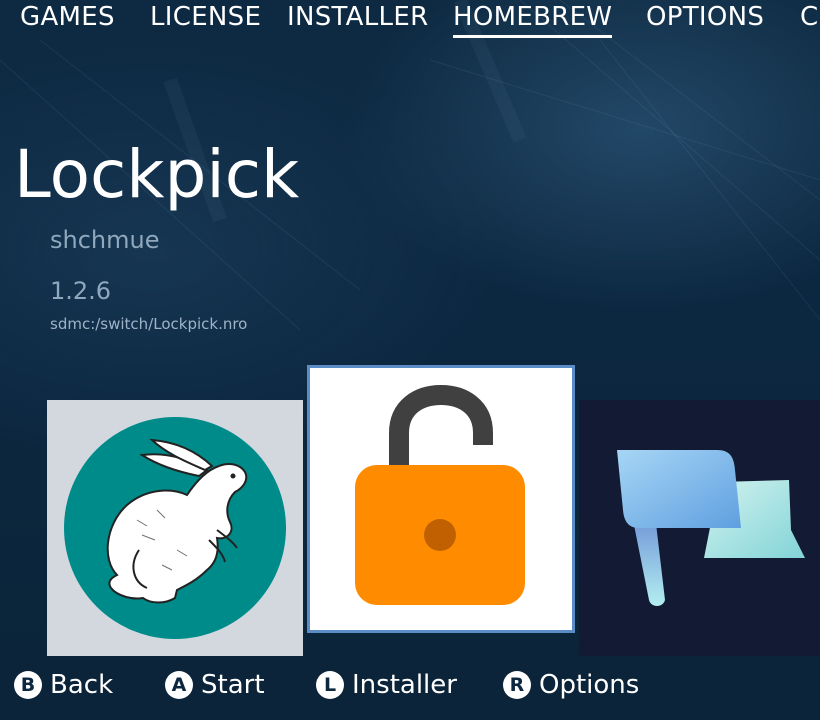 The width and height of the screenshot is (820, 720). Describe the element at coordinates (711, 528) in the screenshot. I see `flag-icon` at that location.